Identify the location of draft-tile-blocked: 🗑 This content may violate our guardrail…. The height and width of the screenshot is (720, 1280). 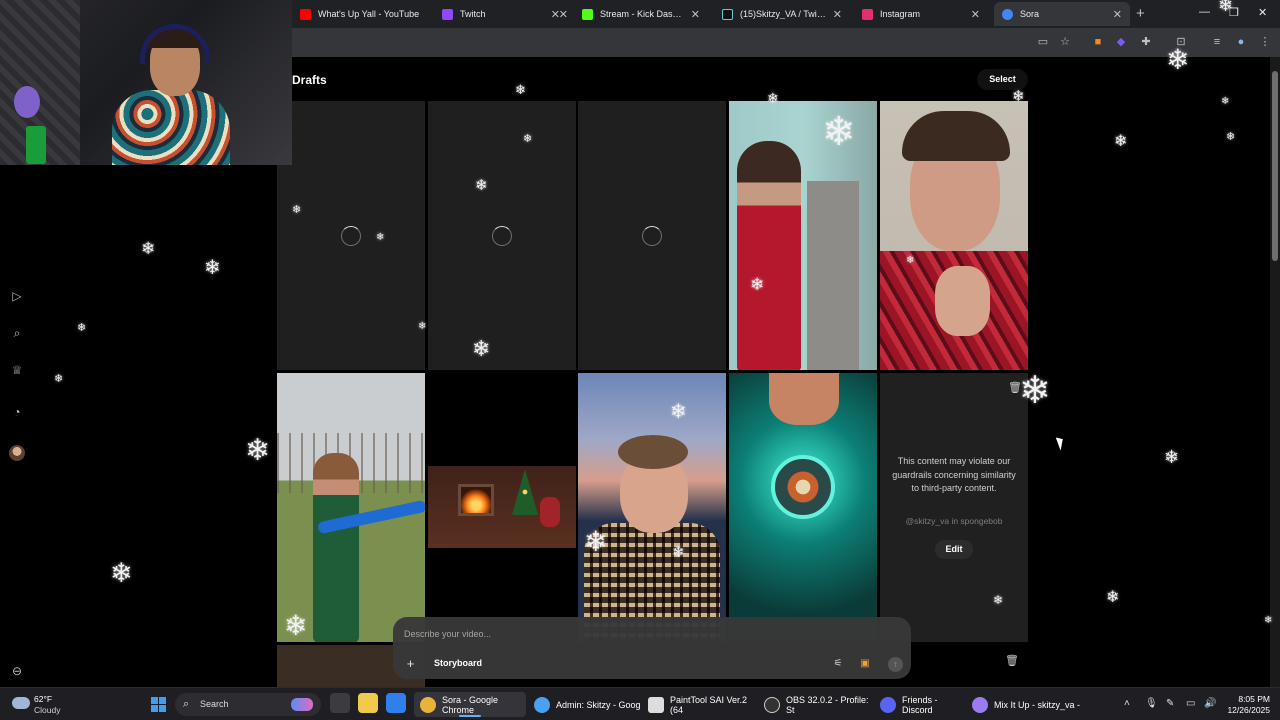
(954, 507).